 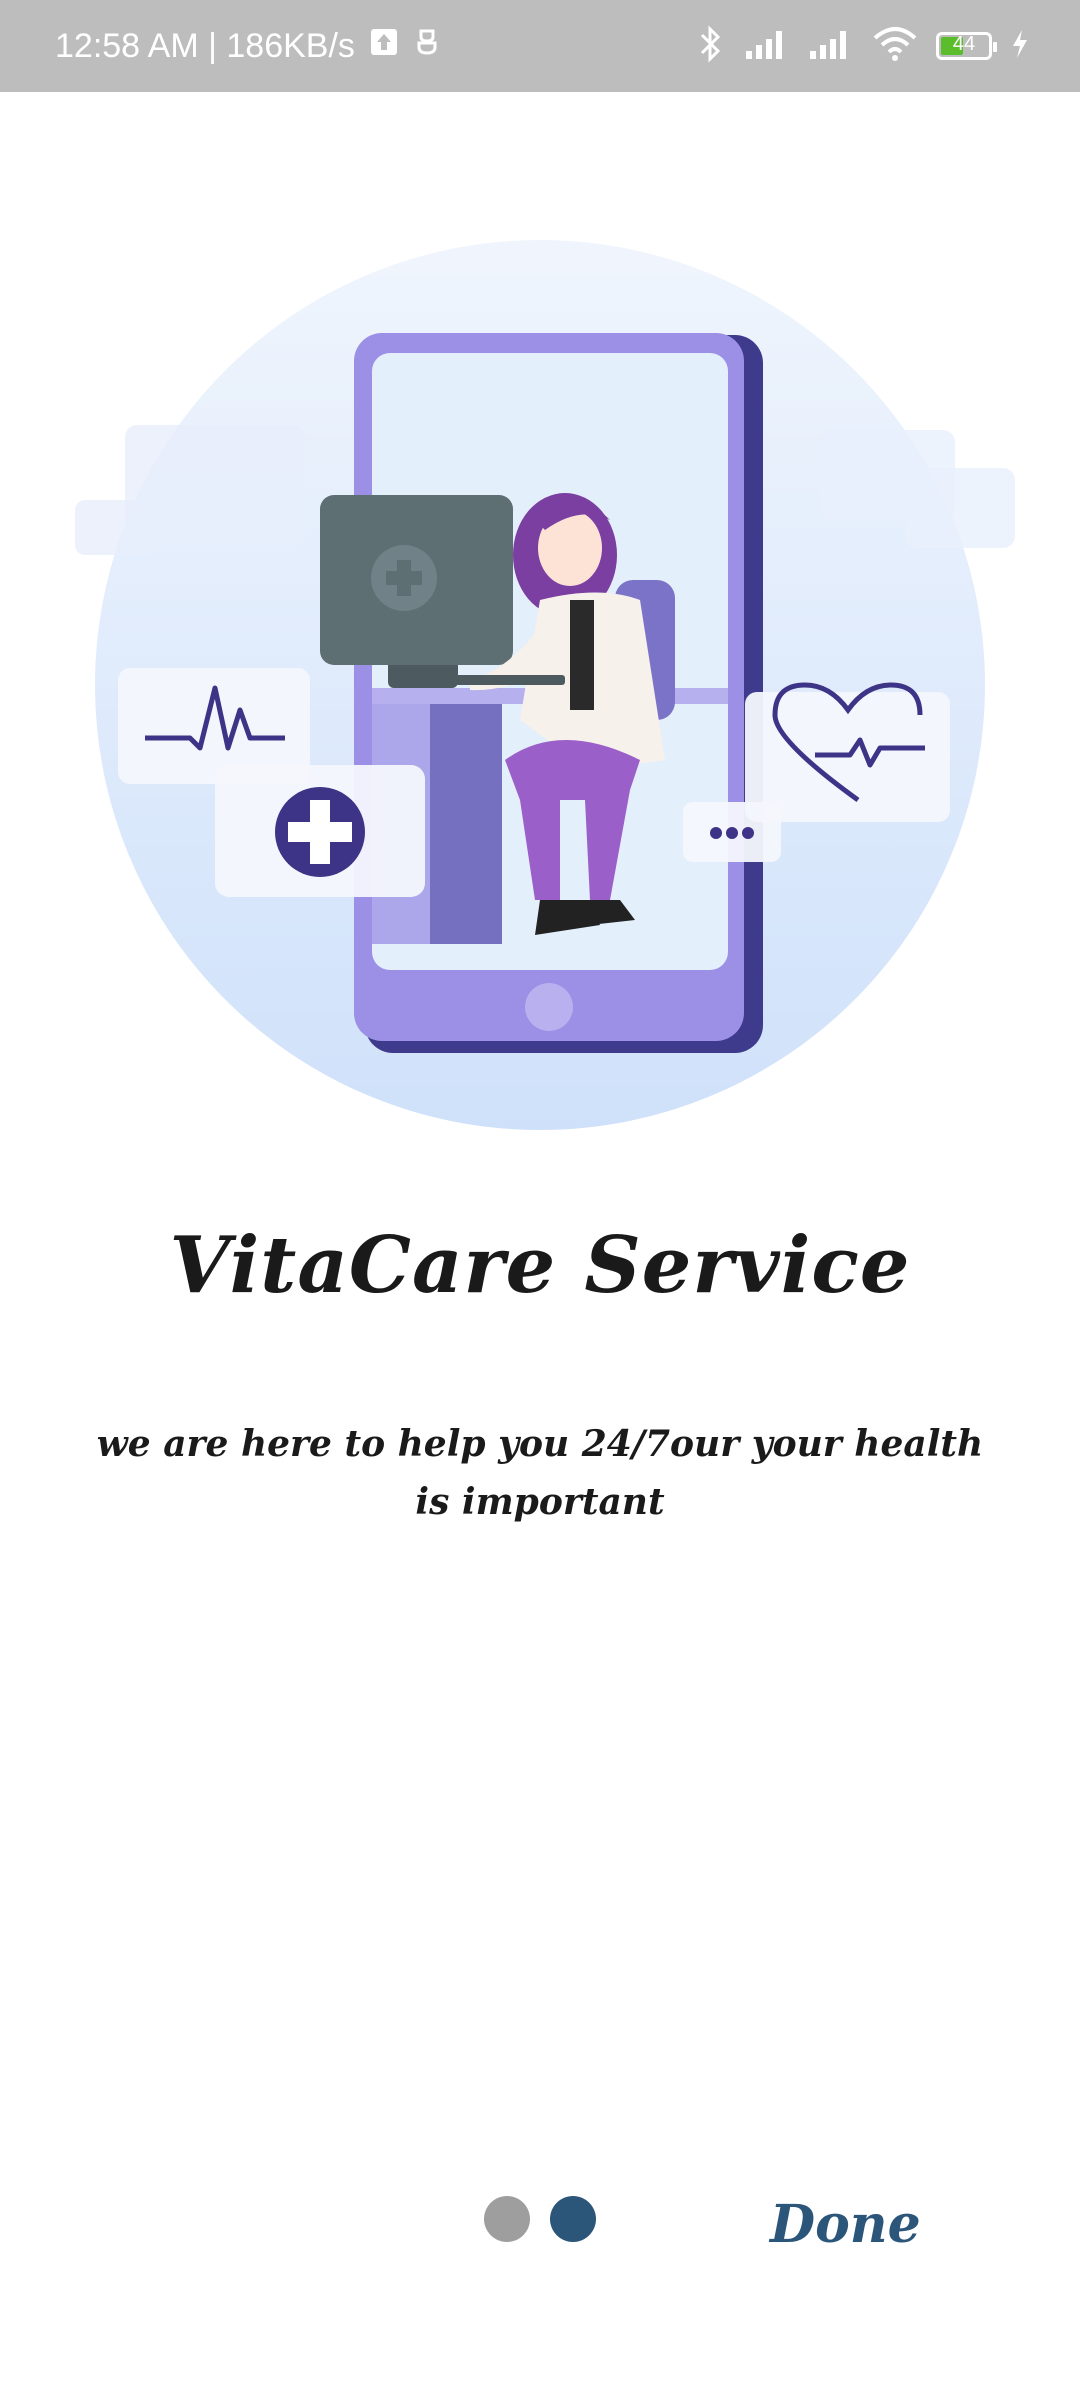 What do you see at coordinates (466, 824) in the screenshot?
I see `desk-cabinet-side` at bounding box center [466, 824].